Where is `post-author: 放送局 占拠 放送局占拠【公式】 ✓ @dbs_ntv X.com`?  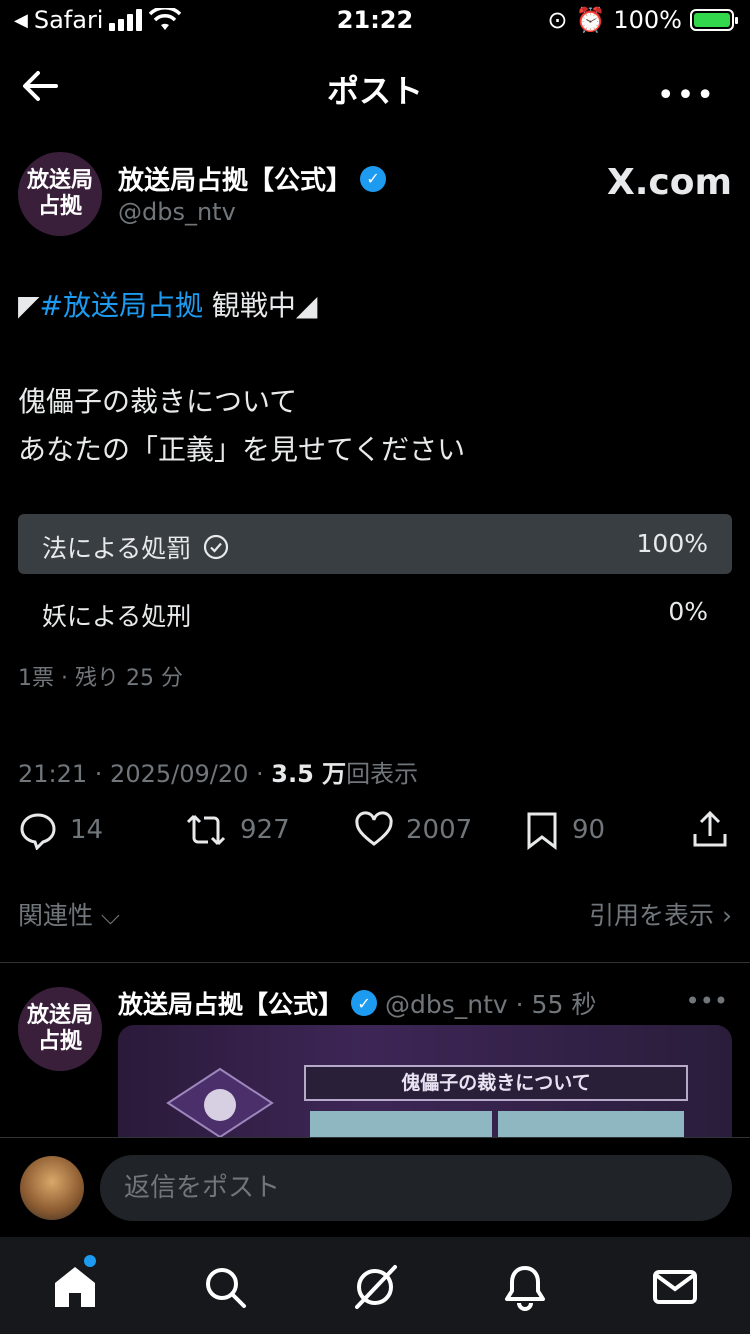
post-author: 放送局 占拠 放送局占拠【公式】 ✓ @dbs_ntv X.com is located at coordinates (375, 197).